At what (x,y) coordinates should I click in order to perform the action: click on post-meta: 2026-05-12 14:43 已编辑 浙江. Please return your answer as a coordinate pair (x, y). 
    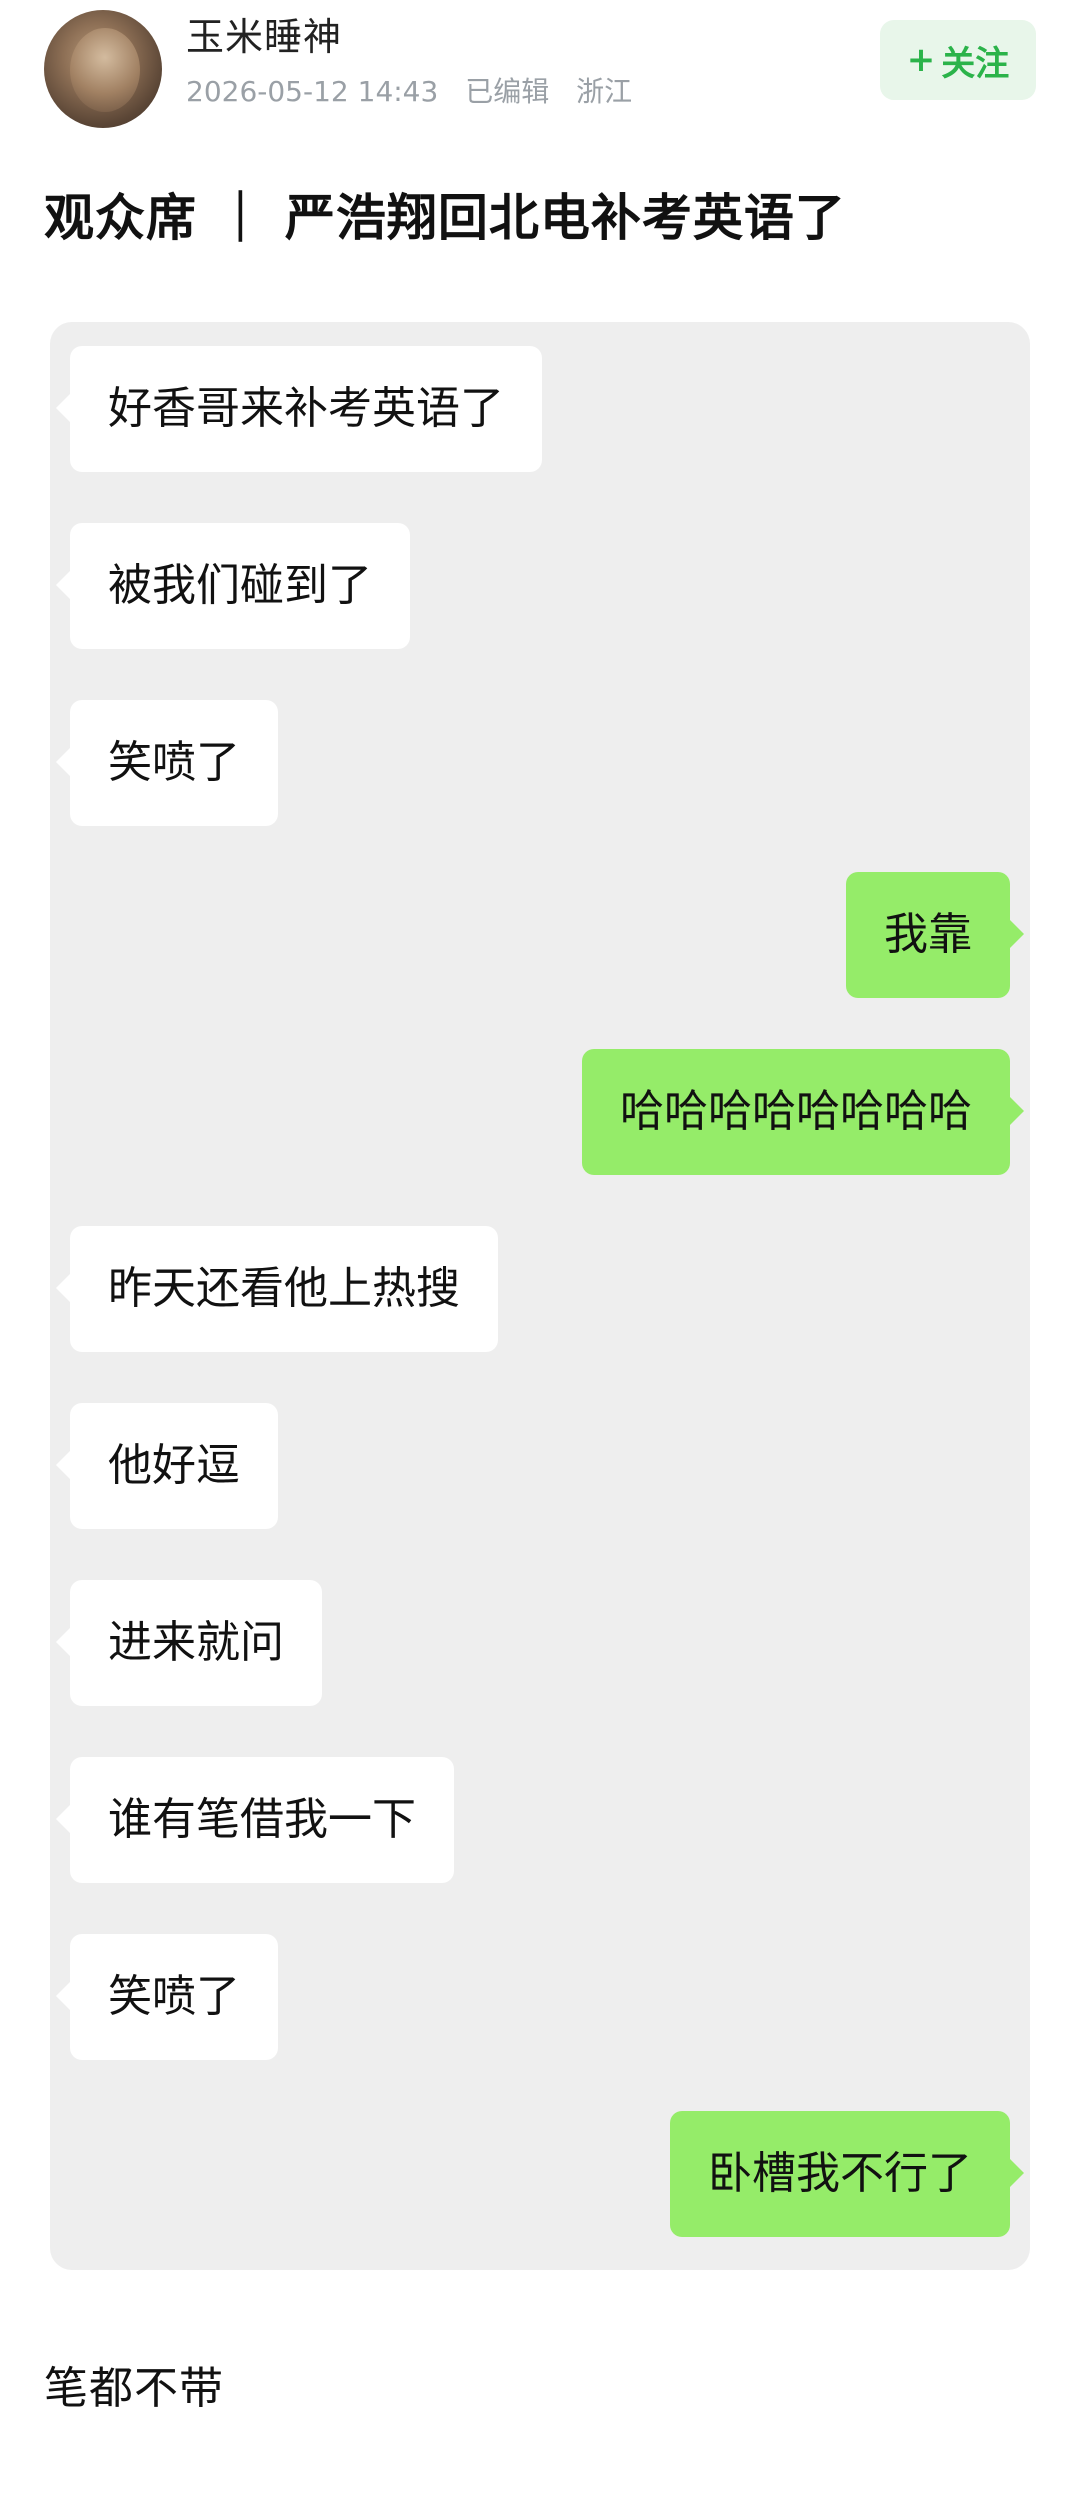
    Looking at the image, I should click on (418, 90).